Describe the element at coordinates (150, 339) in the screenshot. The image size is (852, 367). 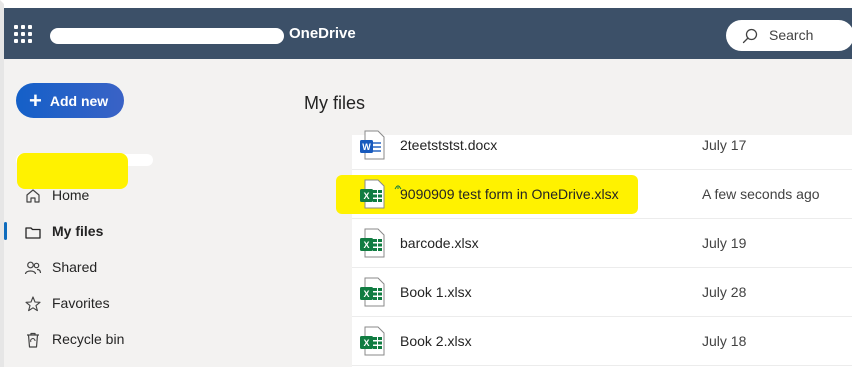
I see `sidebar-item-recycle-bin: Recycle bin` at that location.